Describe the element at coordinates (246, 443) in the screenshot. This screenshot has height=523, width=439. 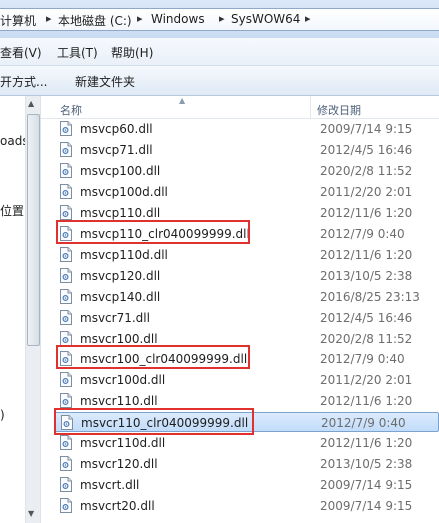
I see `file-row: msvcr110d.dll 2012/11/6 1:20` at that location.